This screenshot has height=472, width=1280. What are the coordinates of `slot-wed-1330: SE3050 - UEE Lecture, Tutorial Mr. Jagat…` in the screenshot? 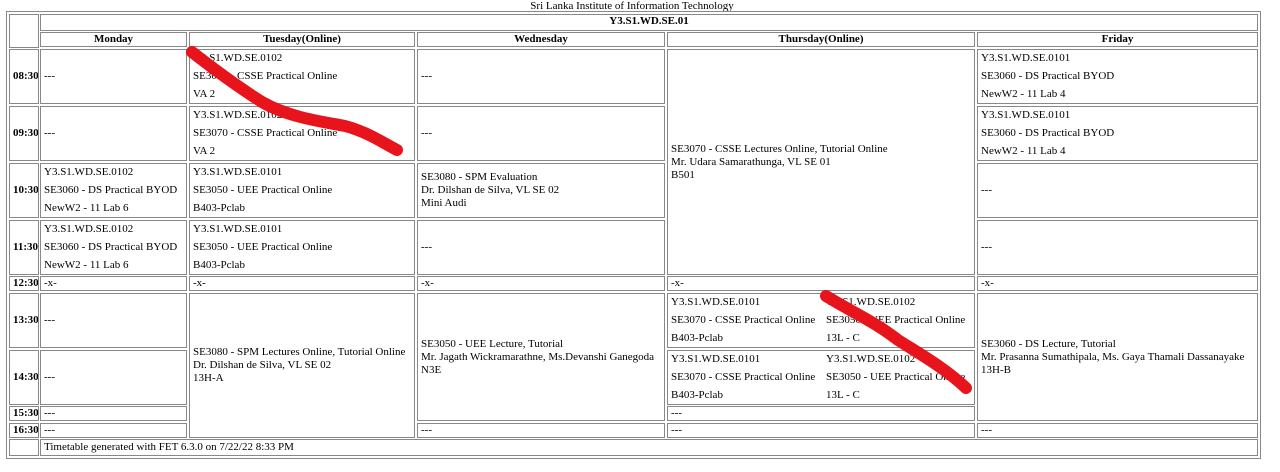 It's located at (541, 357).